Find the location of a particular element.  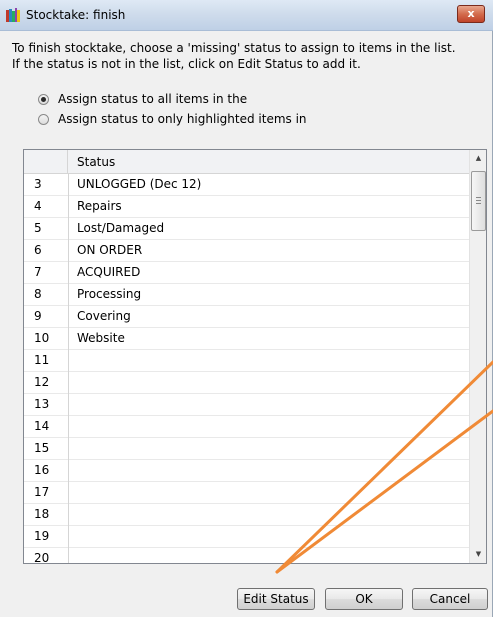

scroll-thumb is located at coordinates (478, 201).